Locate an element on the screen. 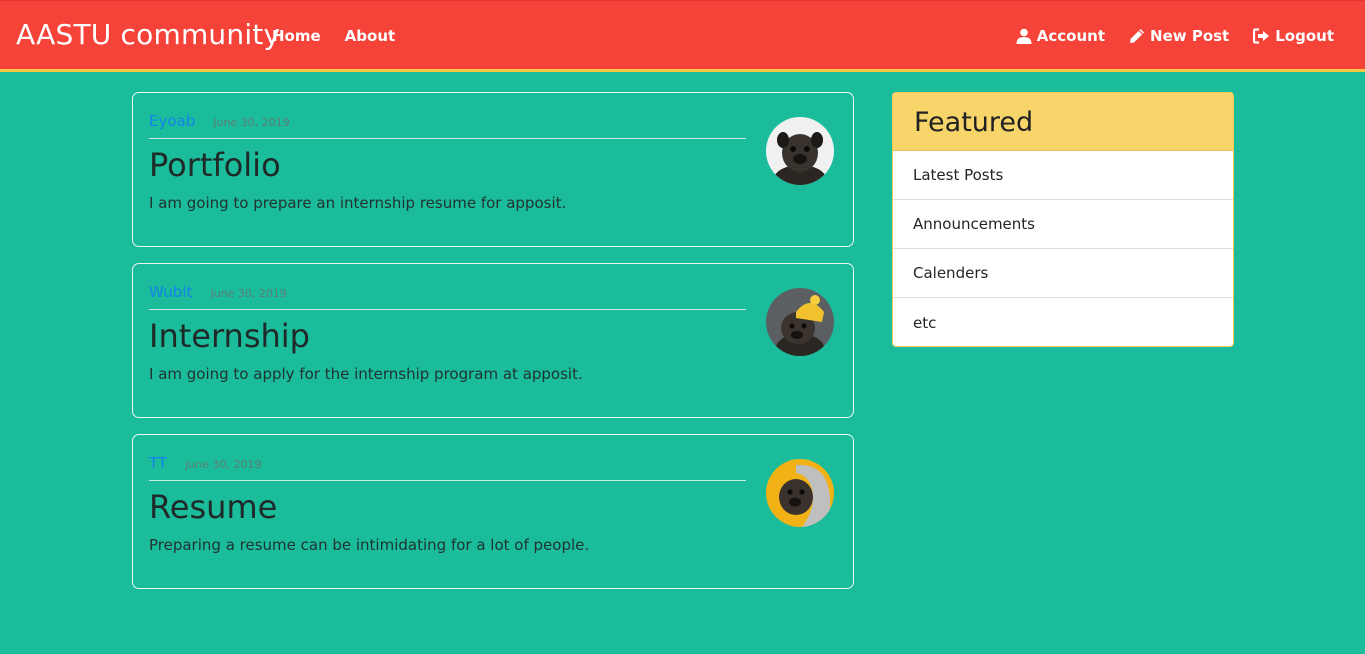 The image size is (1365, 654). nav-logout-link: Logout is located at coordinates (1293, 36).